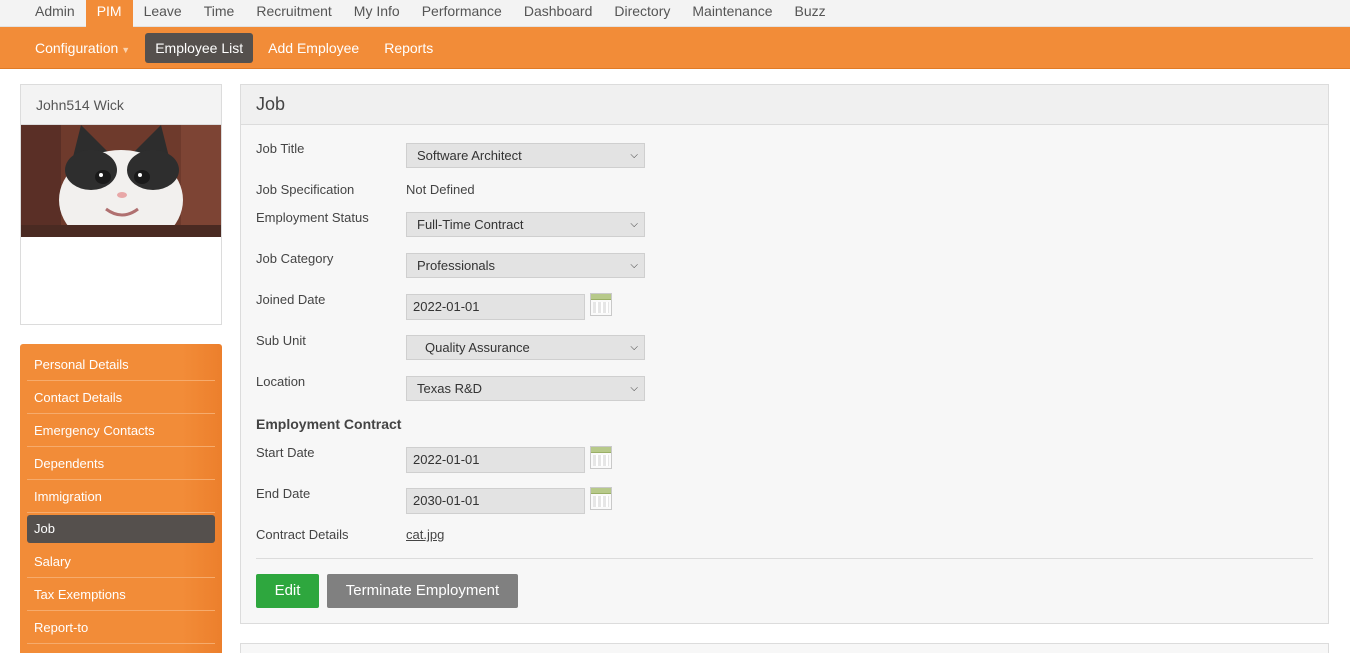 The image size is (1366, 653). What do you see at coordinates (786, 389) in the screenshot?
I see `location-row: Location Texas R&D ⌵` at bounding box center [786, 389].